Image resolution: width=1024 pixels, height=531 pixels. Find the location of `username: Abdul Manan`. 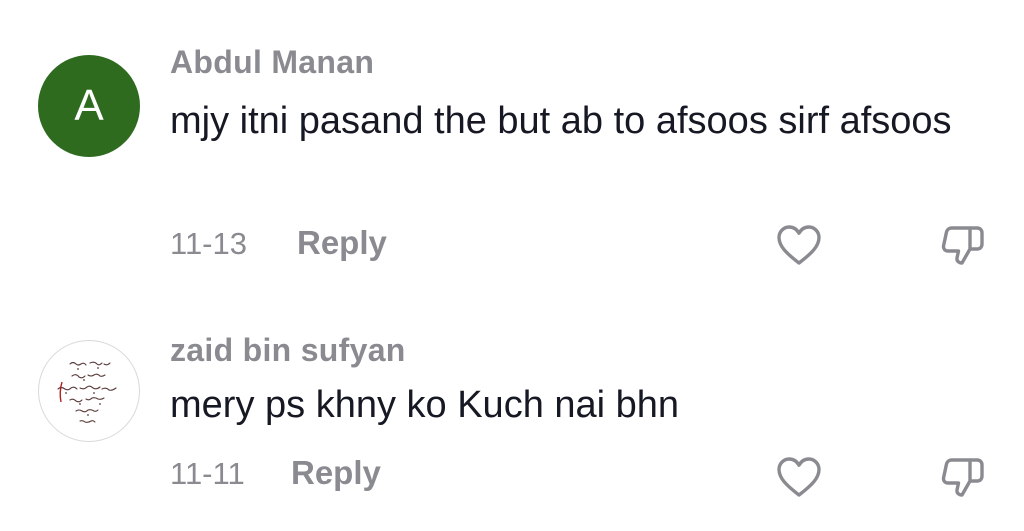

username: Abdul Manan is located at coordinates (272, 62).